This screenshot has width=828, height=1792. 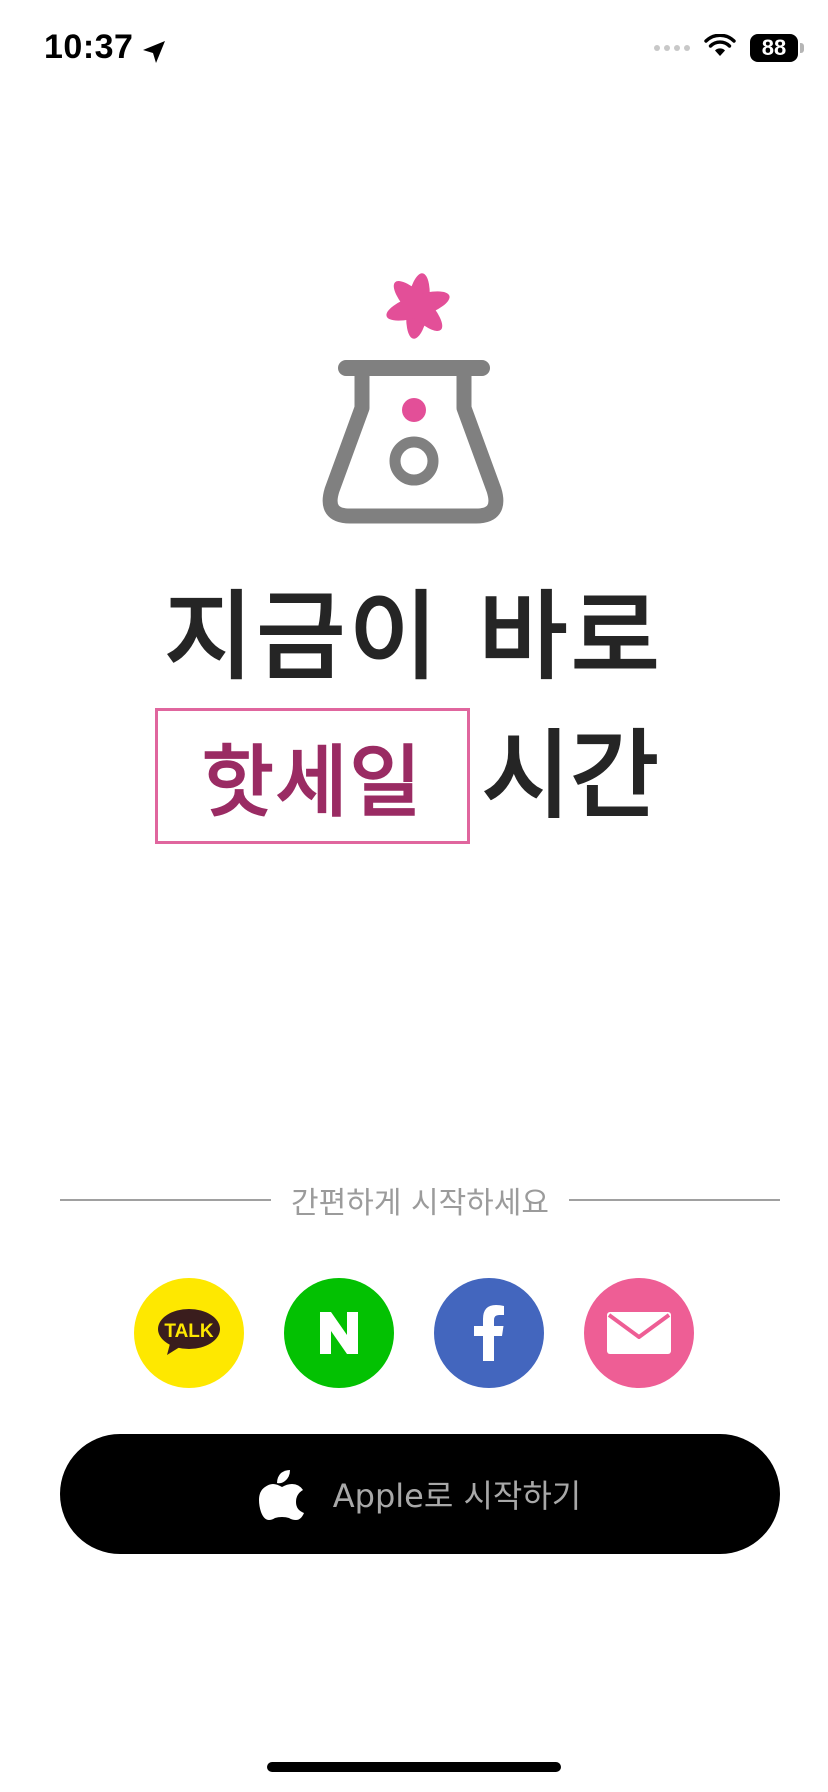 What do you see at coordinates (414, 1333) in the screenshot?
I see `social-login-row: TALK` at bounding box center [414, 1333].